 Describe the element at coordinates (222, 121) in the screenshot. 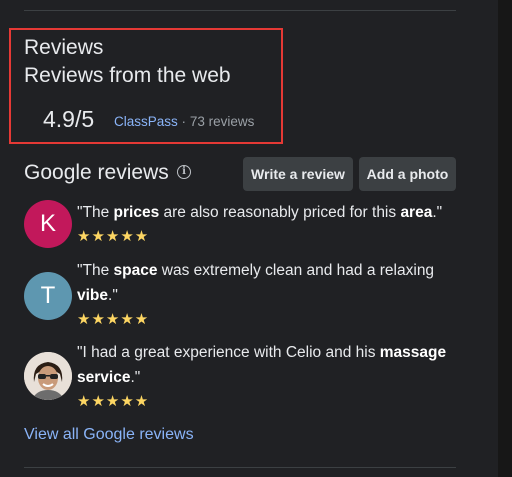

I see `web-review-count: 73 reviews` at that location.